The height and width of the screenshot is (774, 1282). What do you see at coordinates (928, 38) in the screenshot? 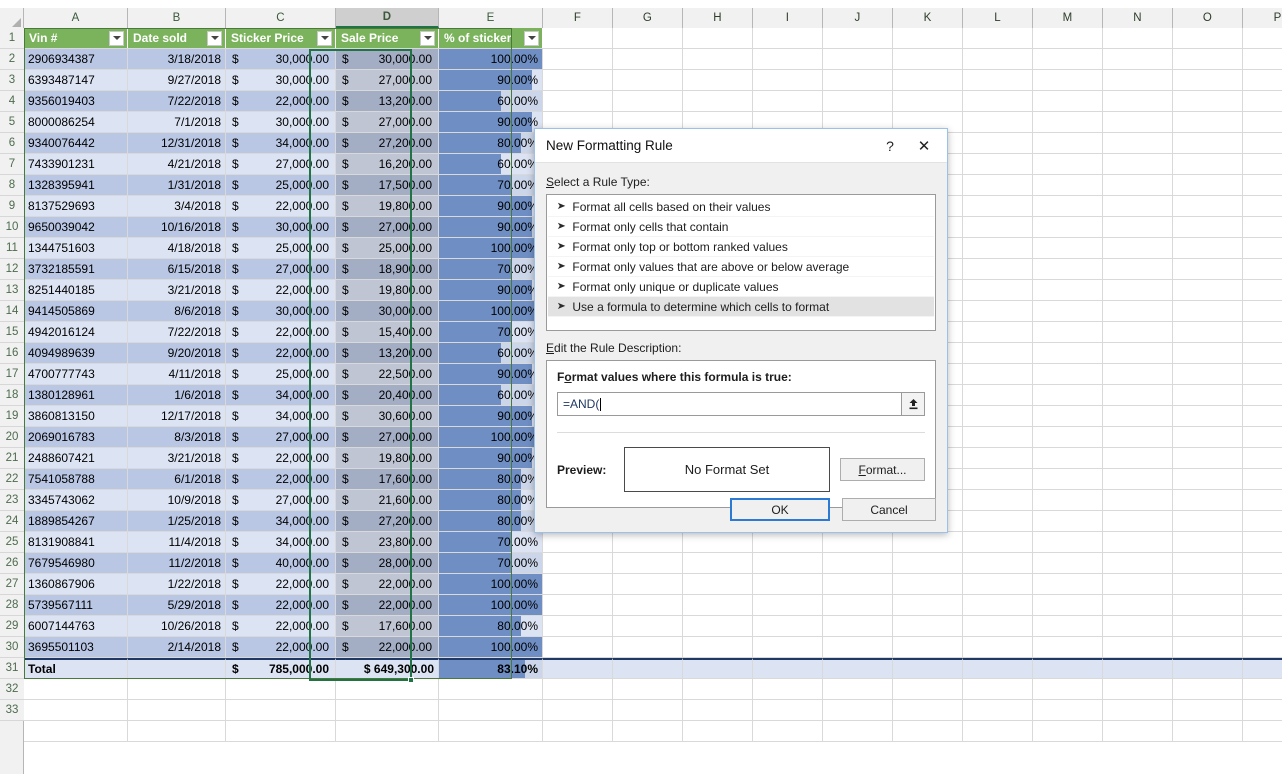
I see `row1-cell-K` at bounding box center [928, 38].